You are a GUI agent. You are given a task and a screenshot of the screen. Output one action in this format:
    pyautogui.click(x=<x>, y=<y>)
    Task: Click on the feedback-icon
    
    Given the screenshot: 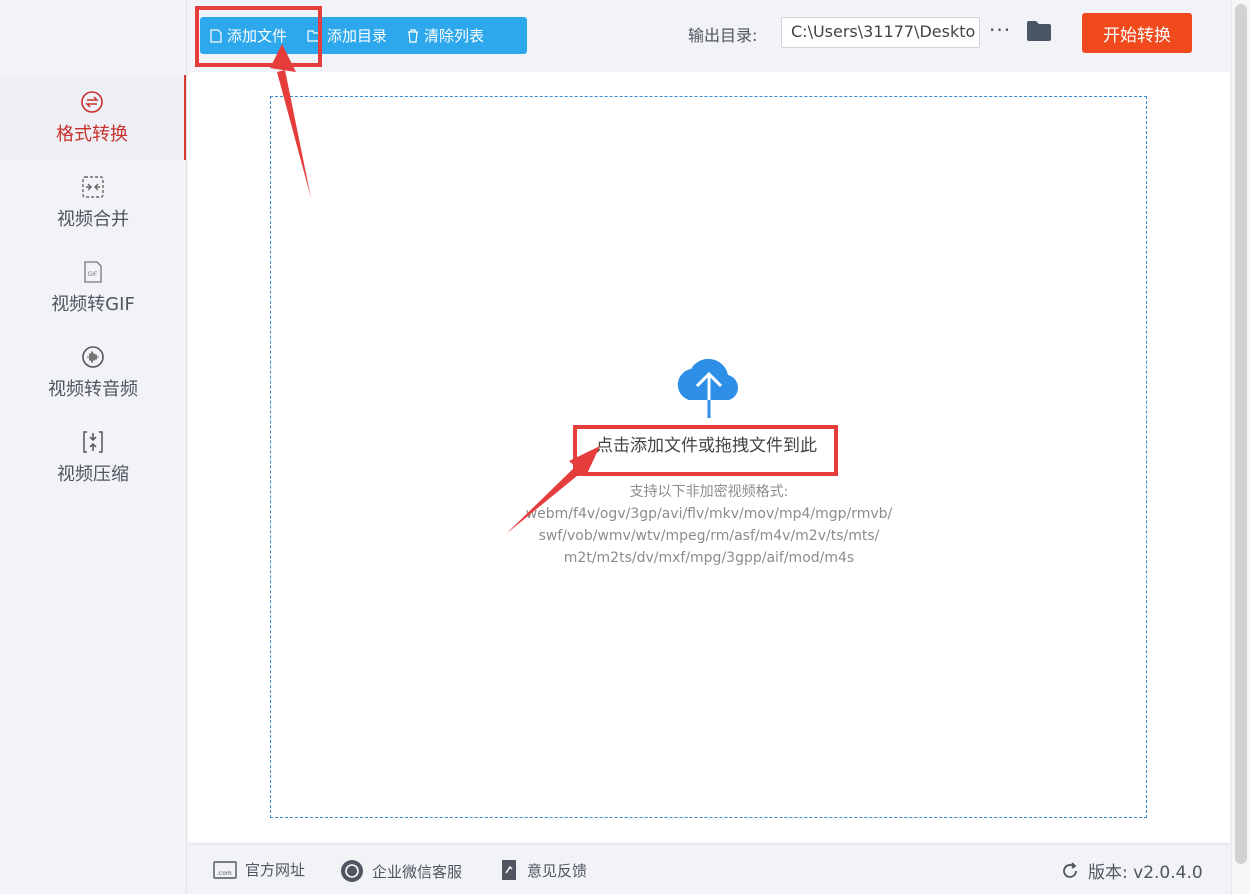 What is the action you would take?
    pyautogui.click(x=509, y=870)
    